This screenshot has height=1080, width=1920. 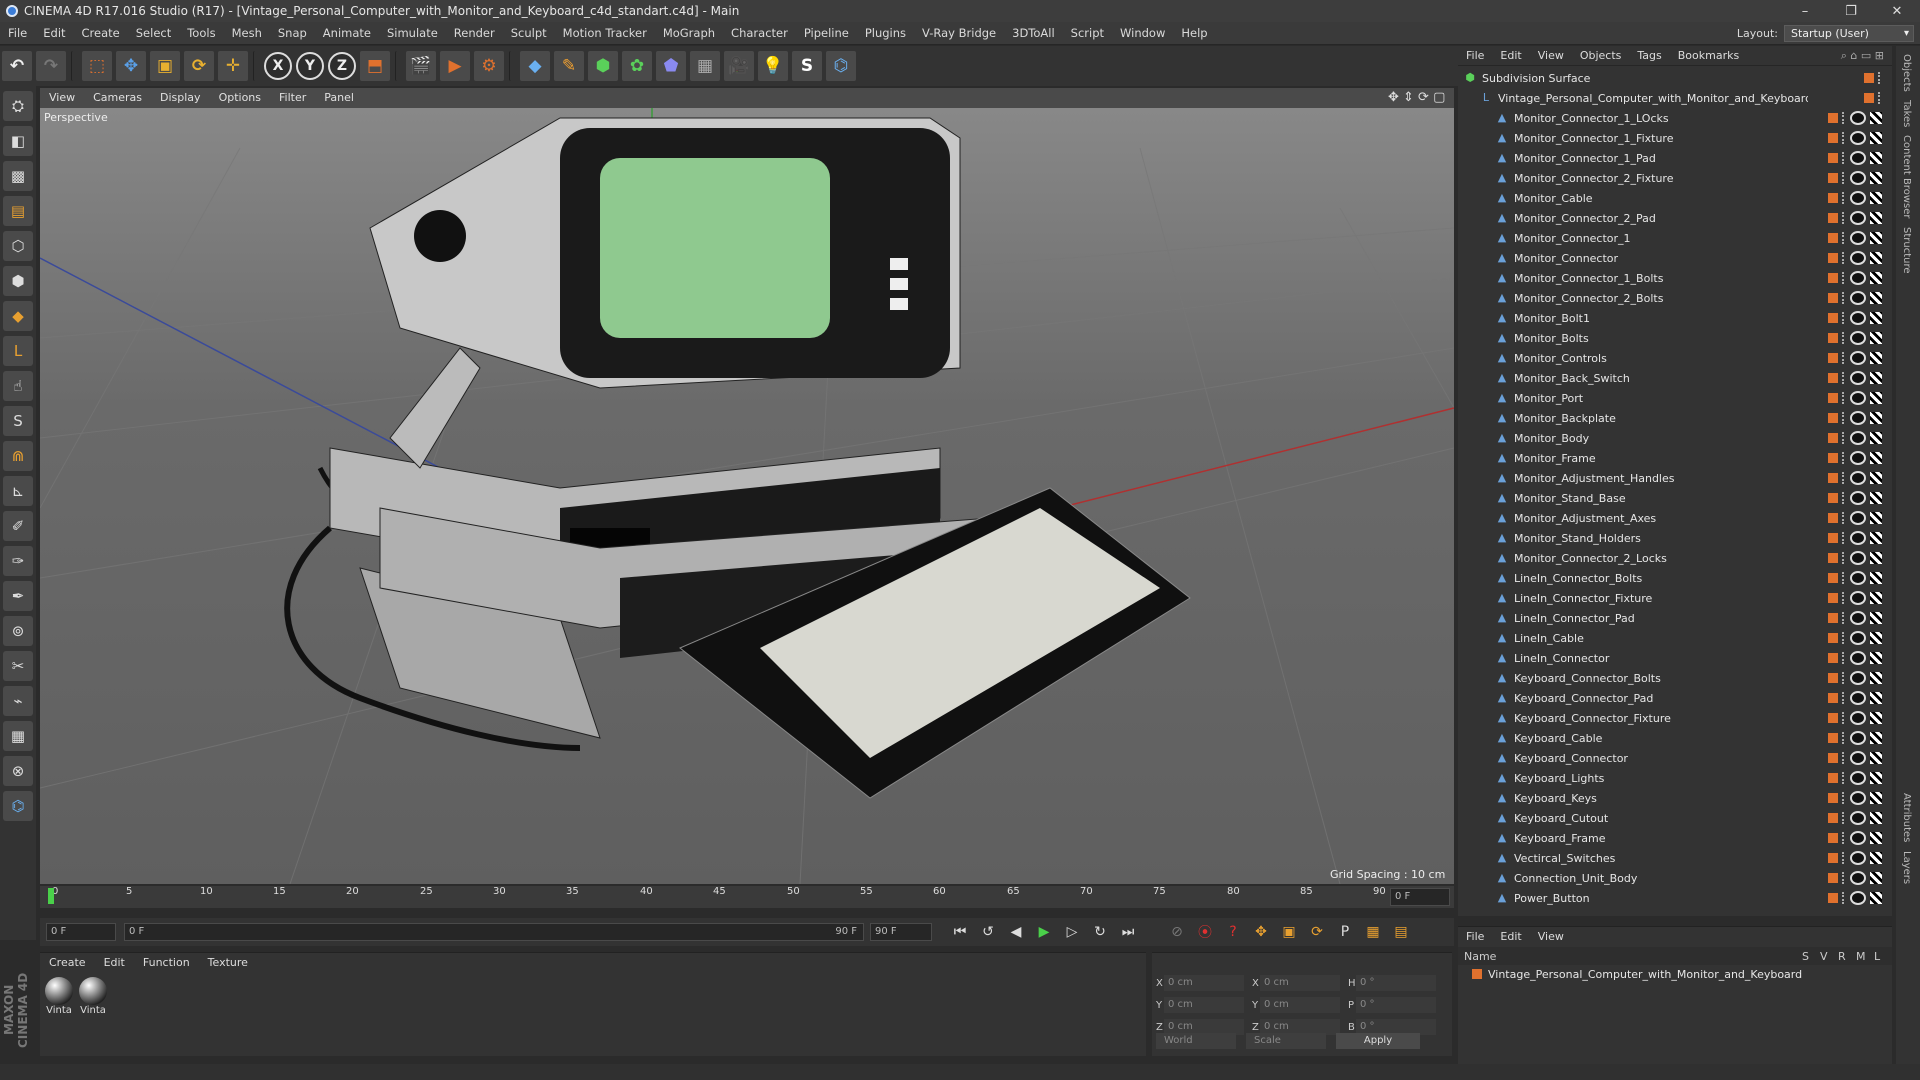 I want to click on layout-dropdown: Startup (User), so click(x=1849, y=33).